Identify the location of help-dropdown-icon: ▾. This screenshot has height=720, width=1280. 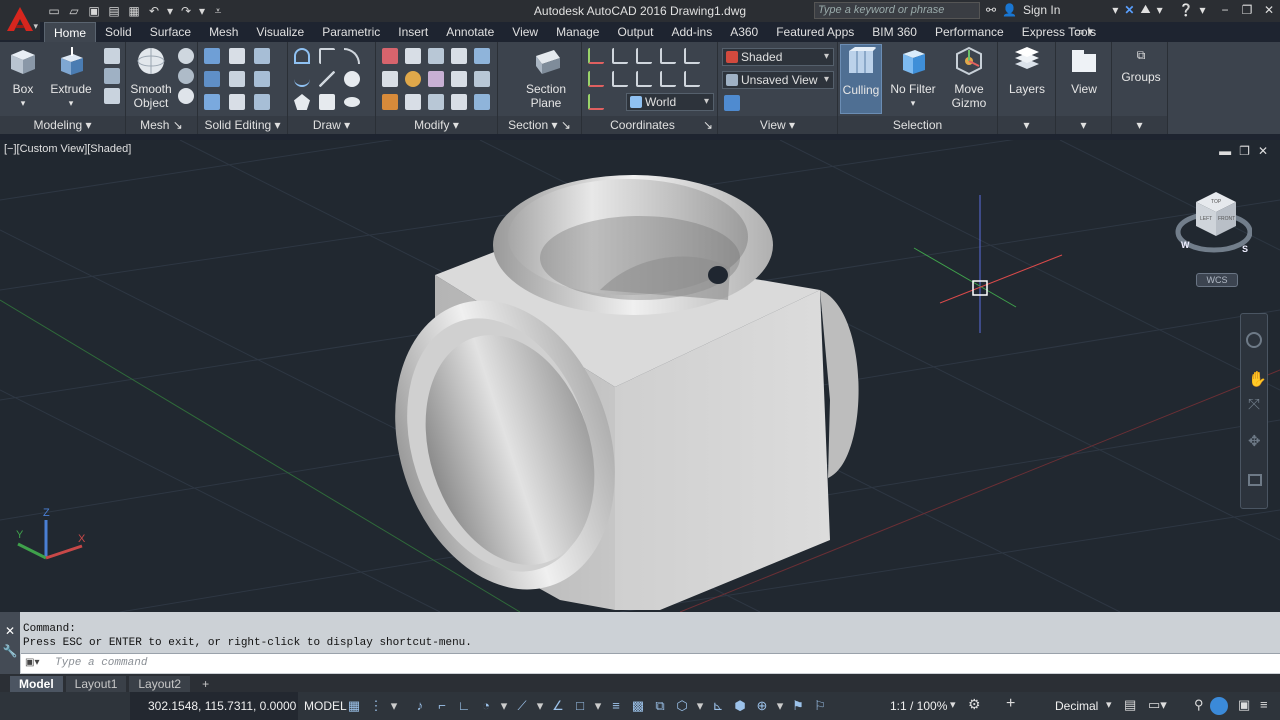
(1203, 10).